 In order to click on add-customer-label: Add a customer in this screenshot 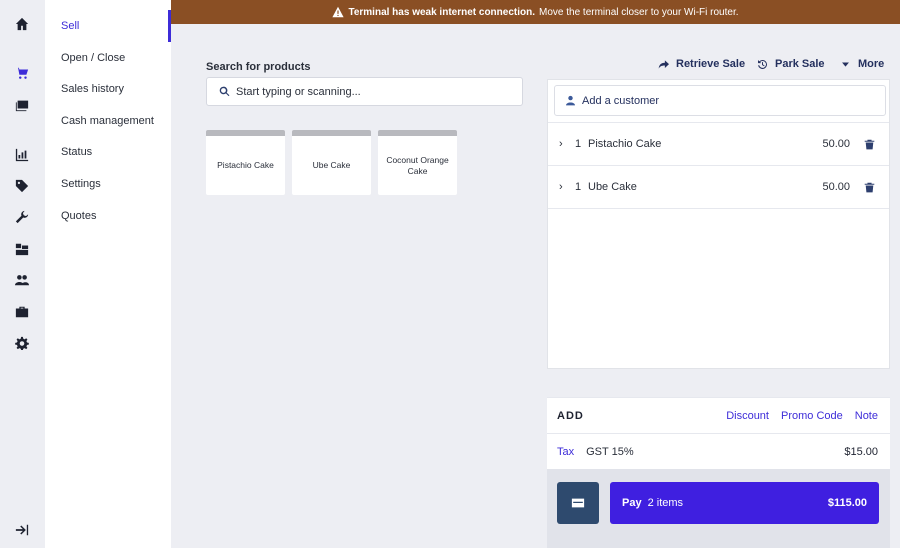, I will do `click(621, 100)`.